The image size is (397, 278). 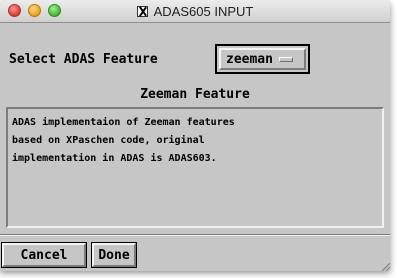 I want to click on title-bar: ADAS605 INPUT, so click(x=195, y=11).